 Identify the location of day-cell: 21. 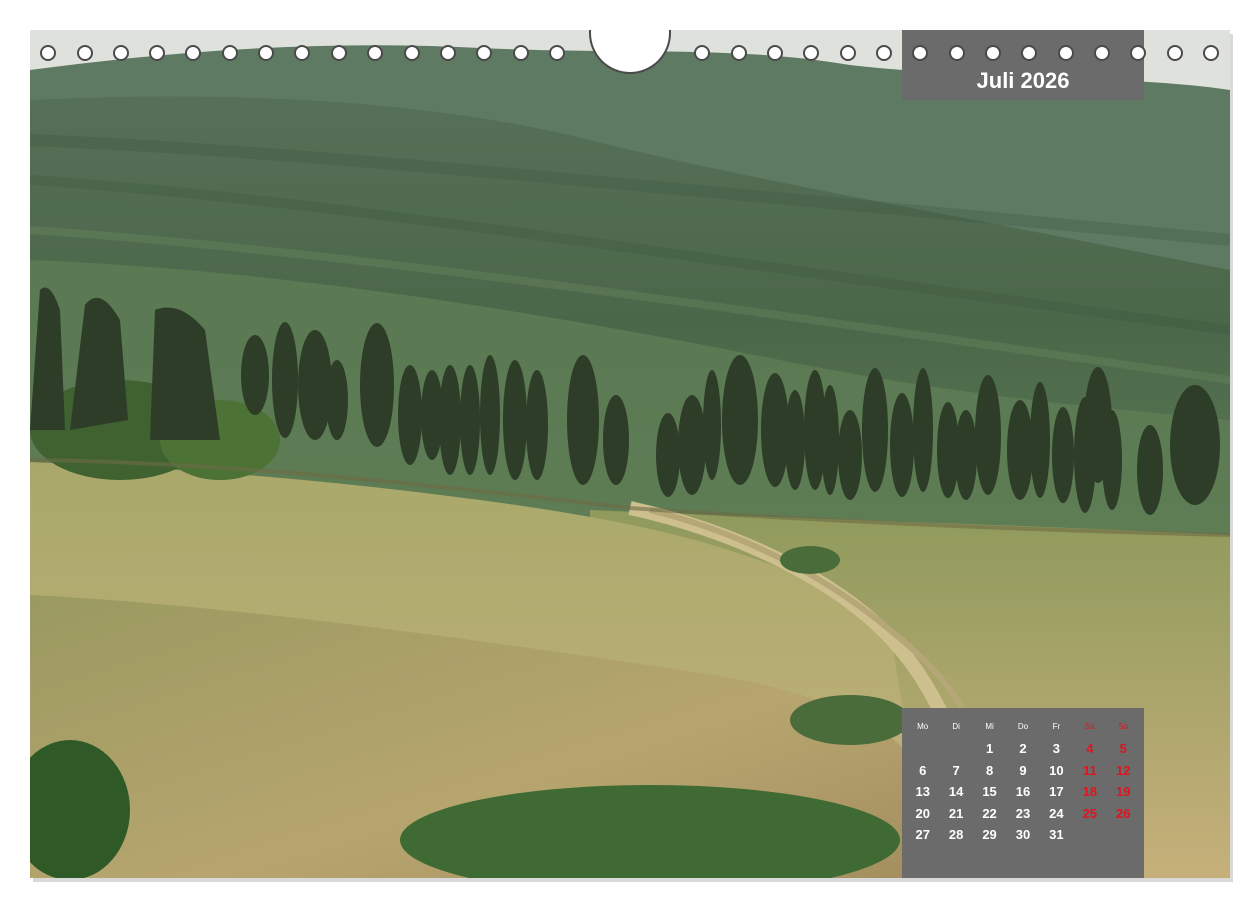
(956, 813).